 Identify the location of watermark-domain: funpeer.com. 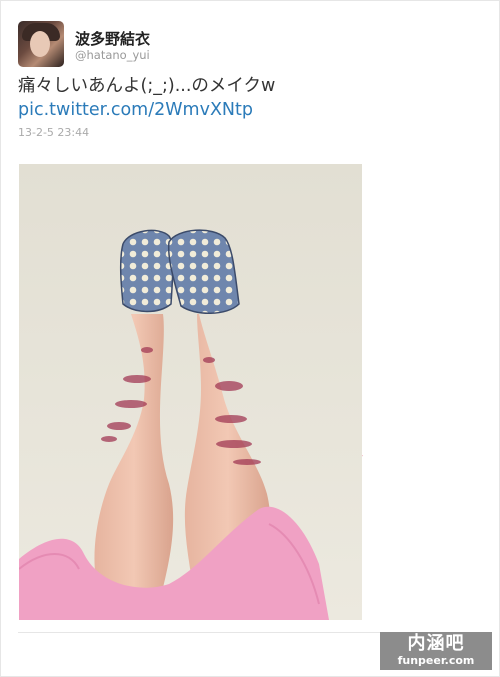
(436, 660).